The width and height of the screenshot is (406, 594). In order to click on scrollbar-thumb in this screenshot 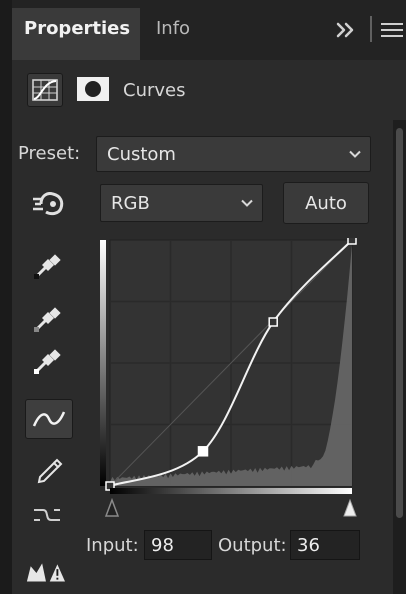, I will do `click(399, 323)`.